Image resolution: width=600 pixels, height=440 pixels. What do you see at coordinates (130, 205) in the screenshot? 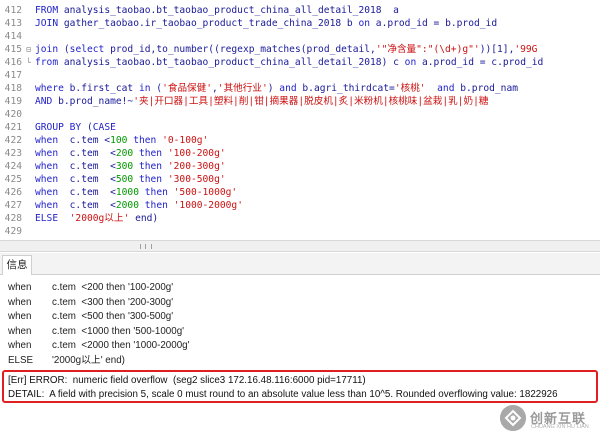
I see `code-token: 2000` at bounding box center [130, 205].